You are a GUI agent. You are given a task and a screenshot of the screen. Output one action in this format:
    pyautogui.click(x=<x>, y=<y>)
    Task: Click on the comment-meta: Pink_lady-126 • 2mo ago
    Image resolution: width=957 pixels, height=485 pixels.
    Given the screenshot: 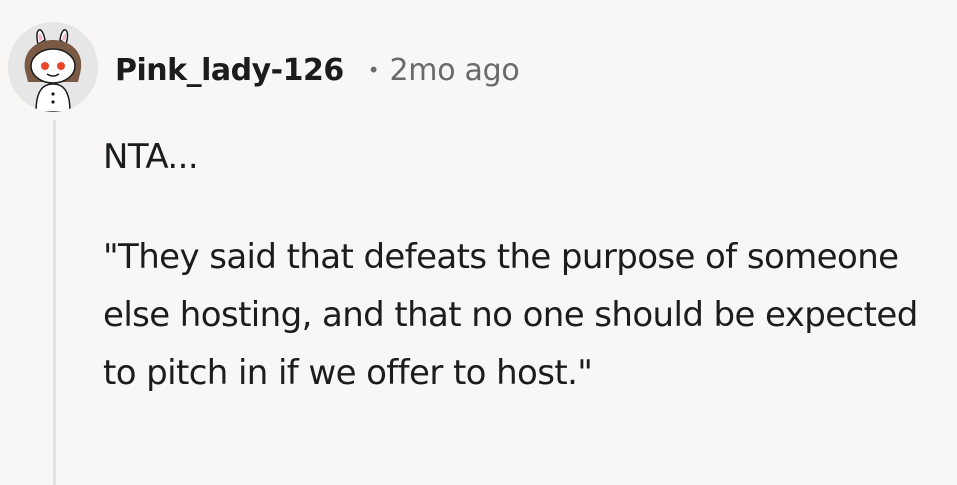 What is the action you would take?
    pyautogui.click(x=317, y=70)
    